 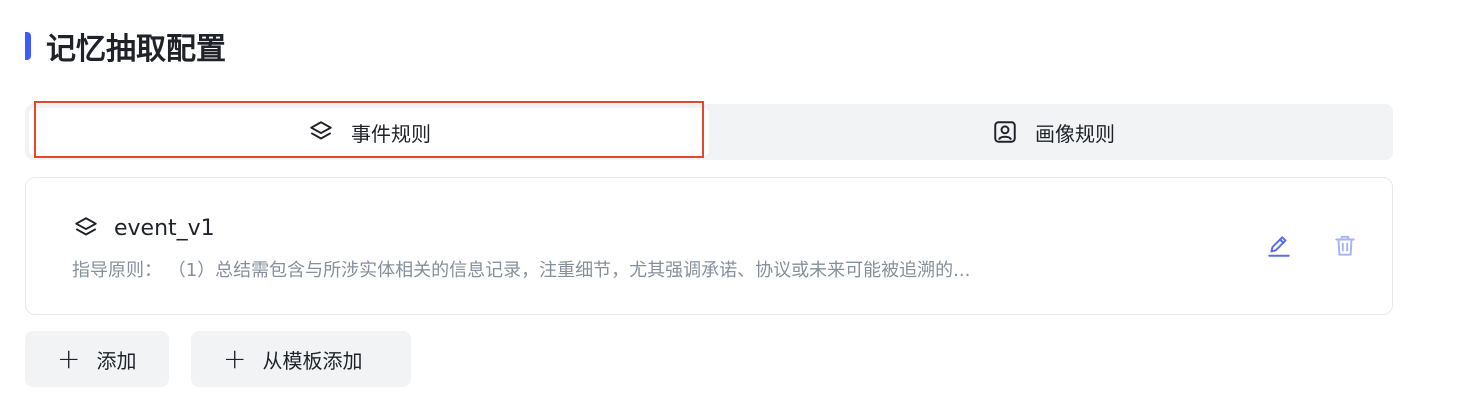 I want to click on section-title: 记忆抽取配置, so click(x=136, y=49).